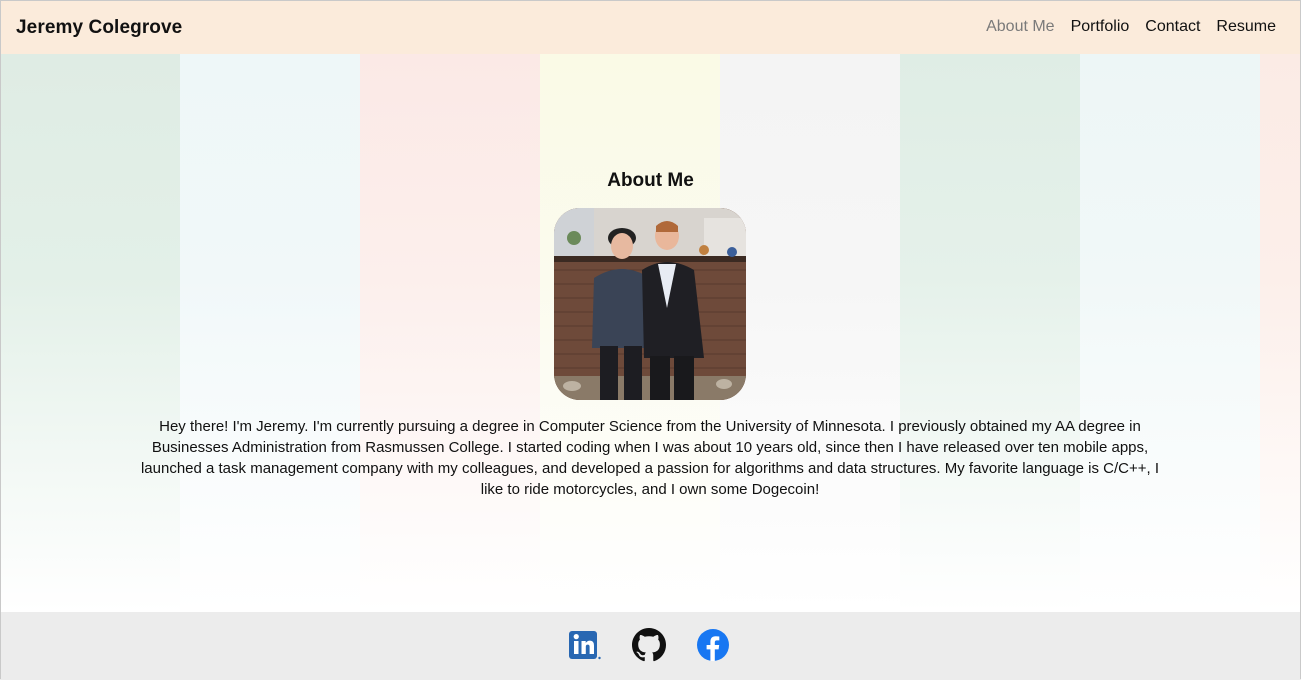  I want to click on footer, so click(650, 646).